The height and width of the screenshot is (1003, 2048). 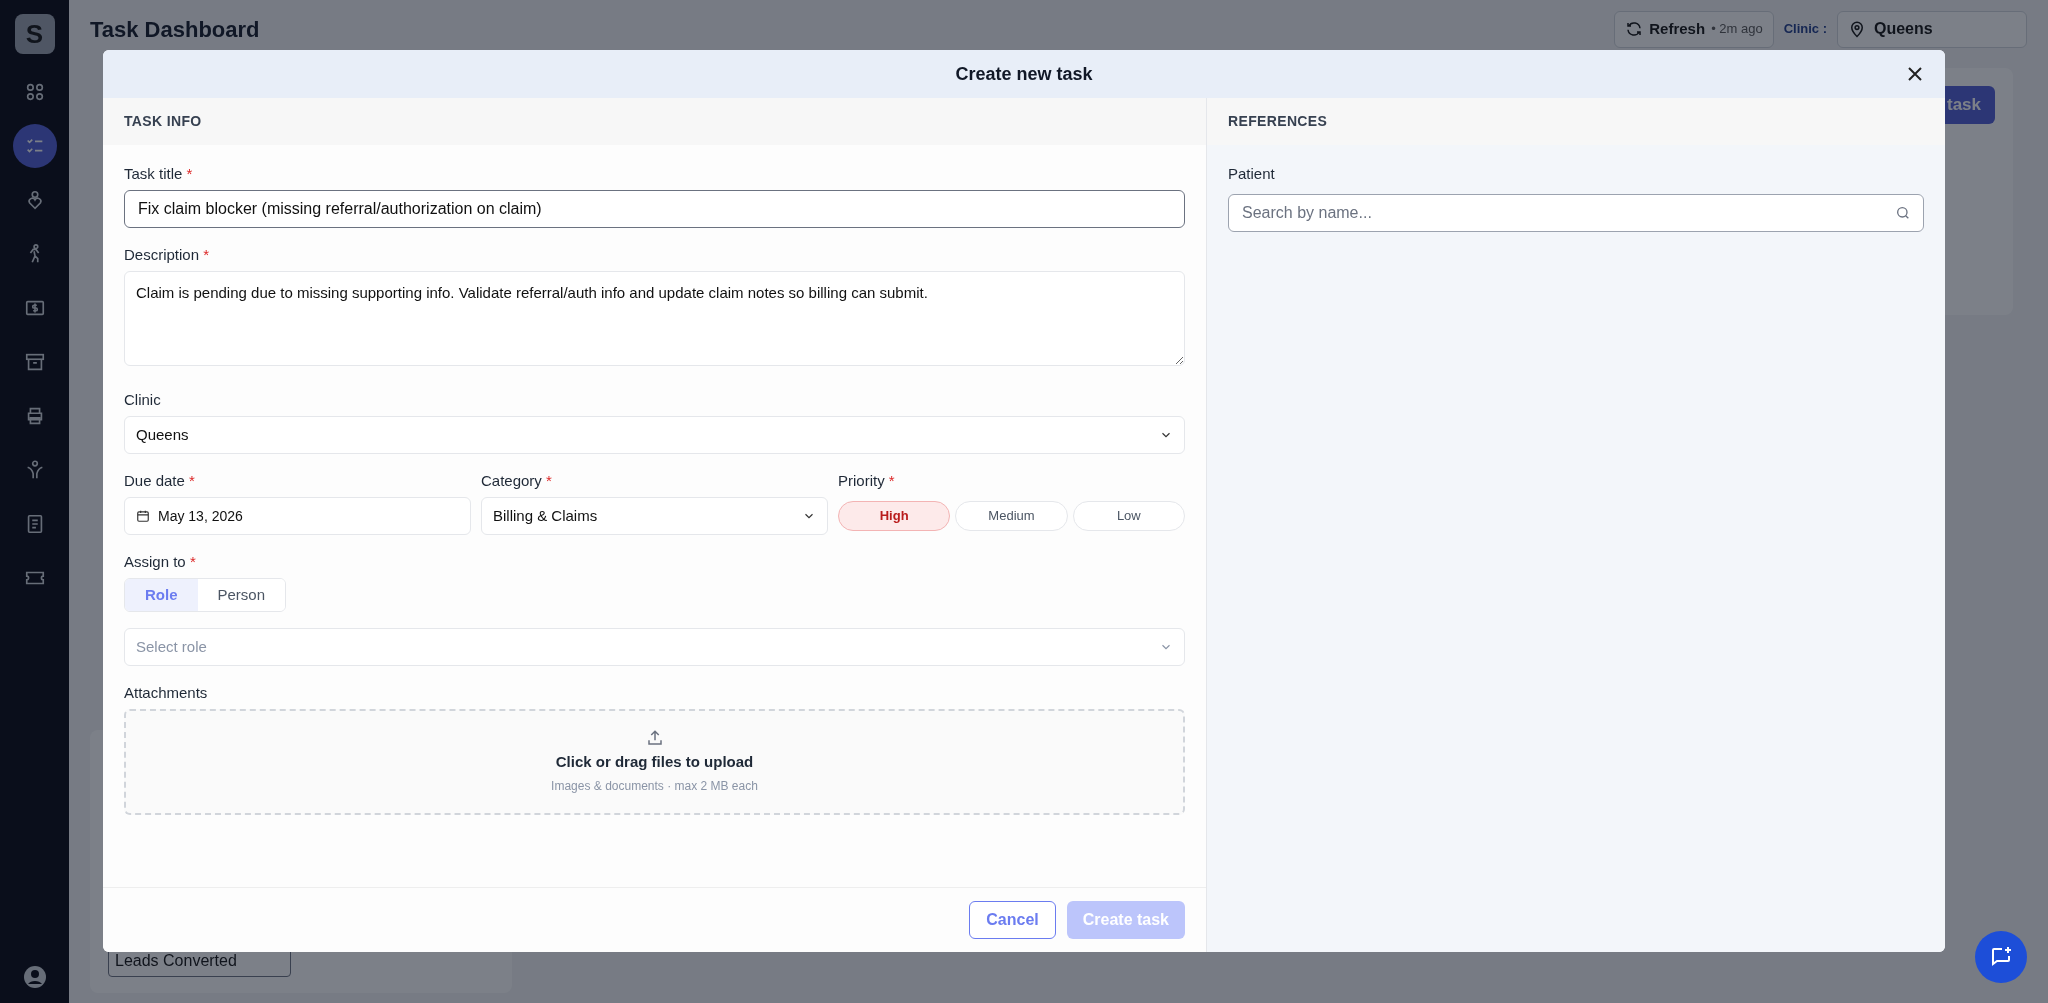 I want to click on field-label: Assign to *, so click(x=160, y=561).